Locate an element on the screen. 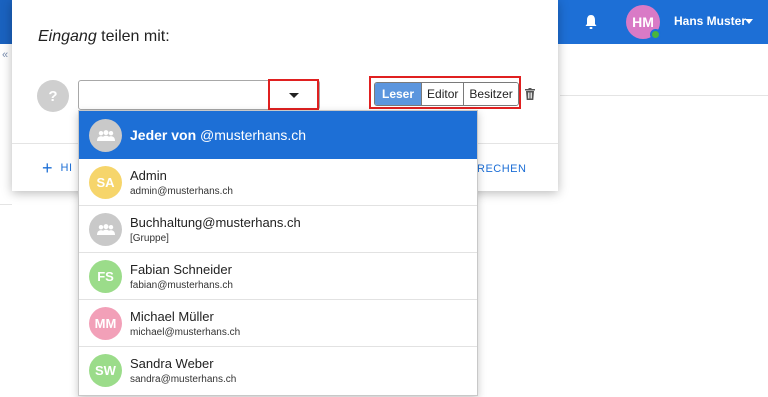 Image resolution: width=768 pixels, height=397 pixels. recipient-dropdown-button is located at coordinates (293, 94).